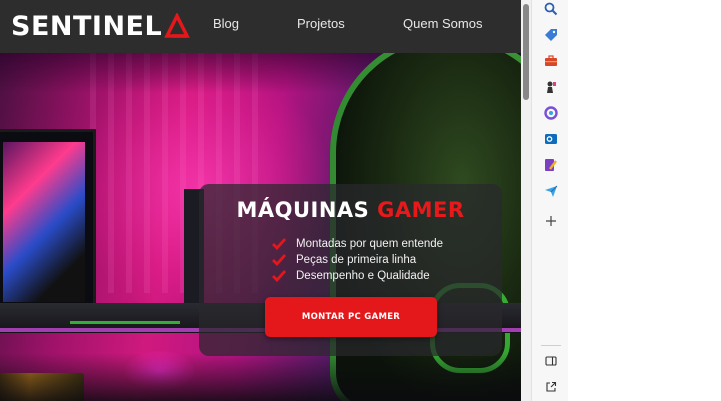 This screenshot has height=401, width=721. I want to click on toolbox-icon, so click(551, 61).